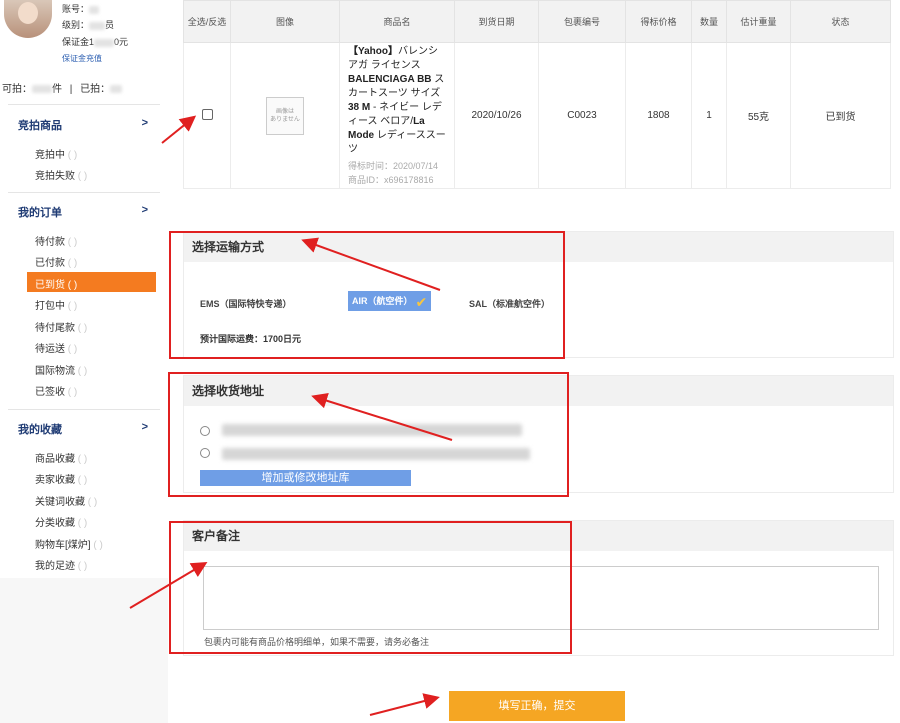 This screenshot has height=723, width=900. I want to click on deposit-line: 保证金1 0元, so click(95, 41).